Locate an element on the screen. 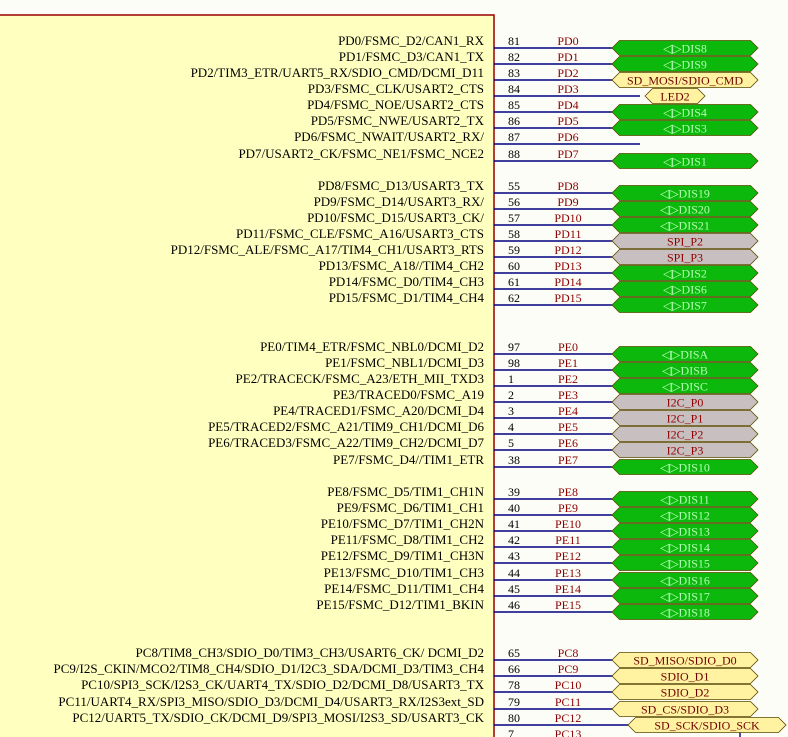 Image resolution: width=788 pixels, height=737 pixels. pin-number: 59 is located at coordinates (514, 250).